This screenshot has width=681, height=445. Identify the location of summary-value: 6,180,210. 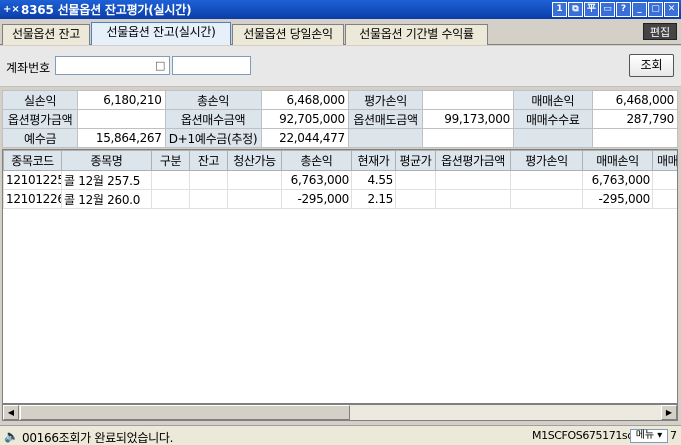
(121, 100).